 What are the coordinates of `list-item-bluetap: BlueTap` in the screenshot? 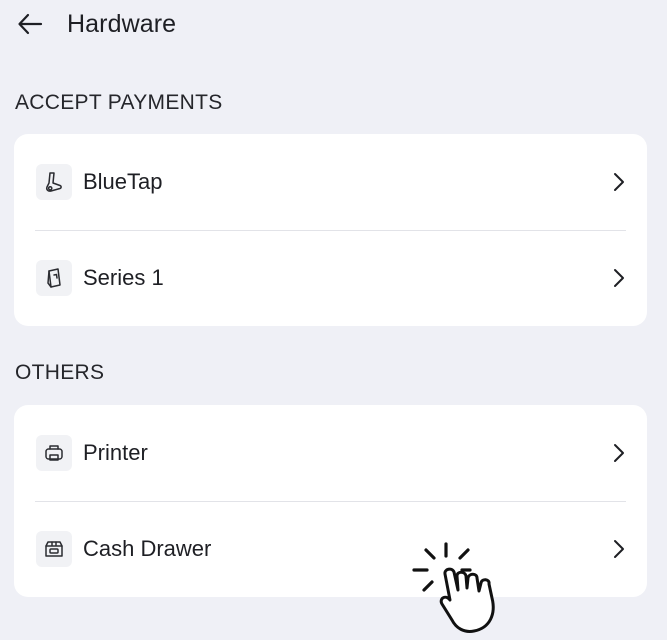 It's located at (330, 182).